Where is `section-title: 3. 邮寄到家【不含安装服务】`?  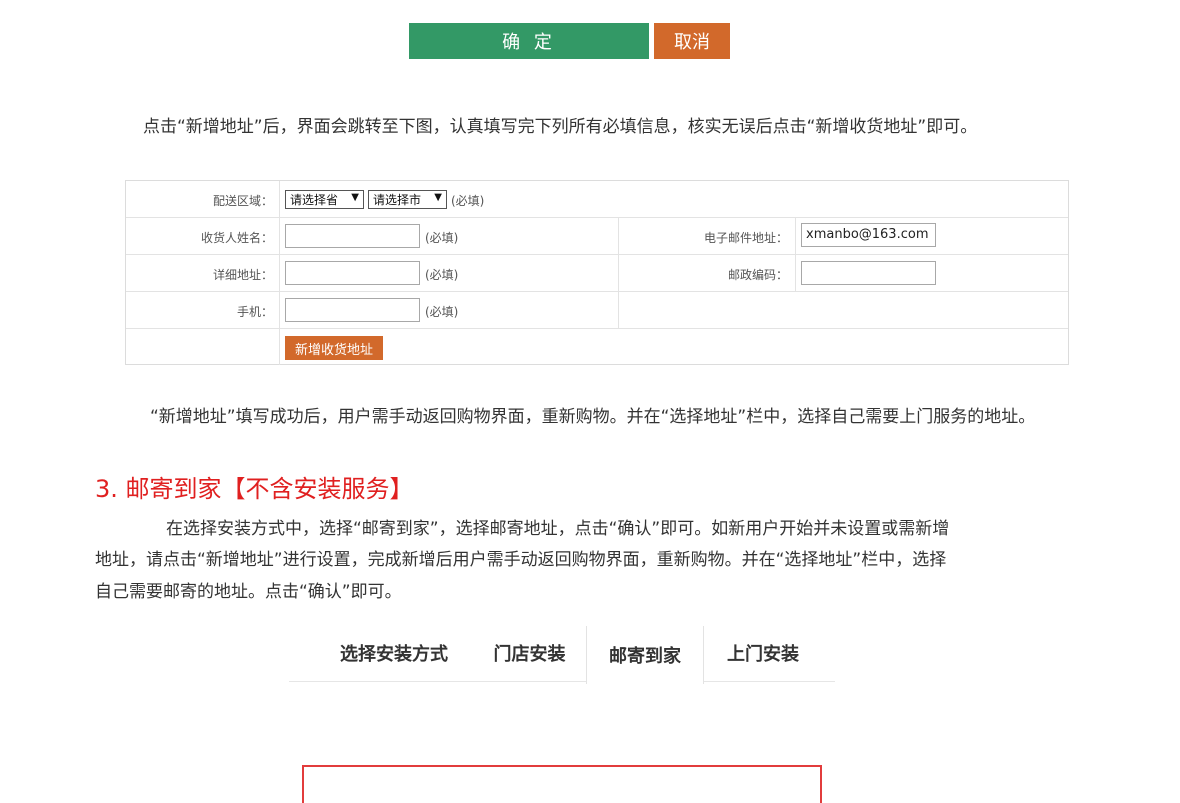 section-title: 3. 邮寄到家【不含安装服务】 is located at coordinates (254, 489).